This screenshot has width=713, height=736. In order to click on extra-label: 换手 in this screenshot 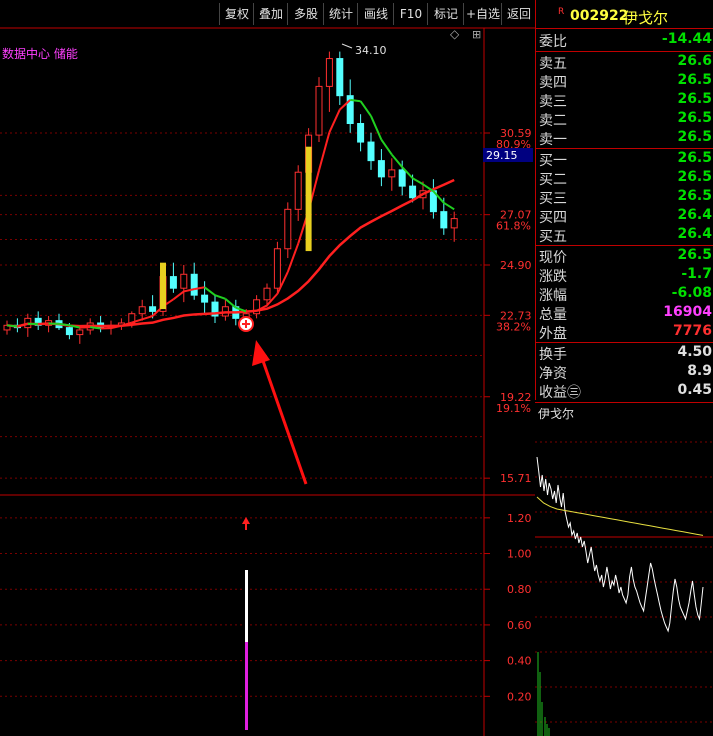, I will do `click(553, 355)`.